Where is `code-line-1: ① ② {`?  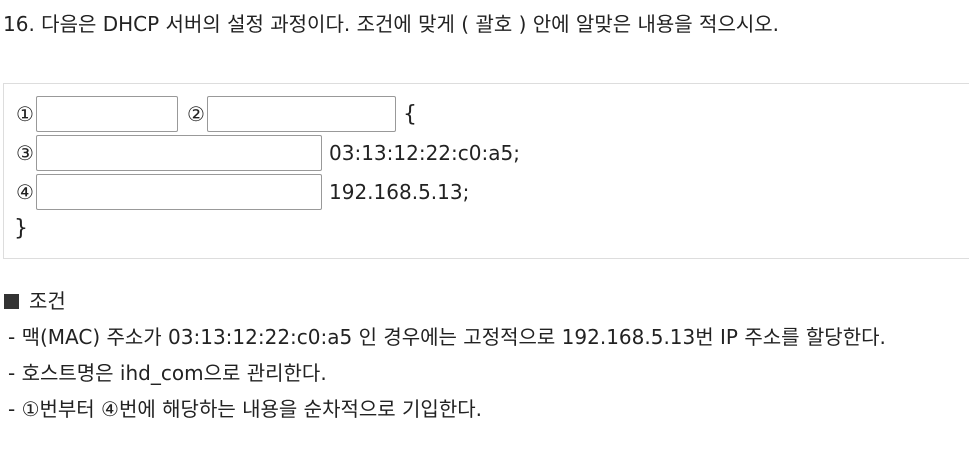
code-line-1: ① ② { is located at coordinates (215, 114).